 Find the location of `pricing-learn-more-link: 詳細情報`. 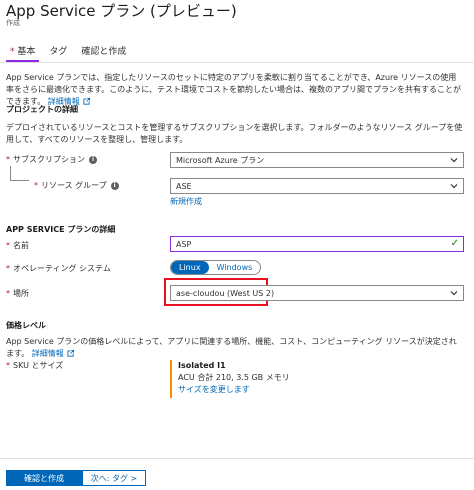

pricing-learn-more-link: 詳細情報 is located at coordinates (53, 353).